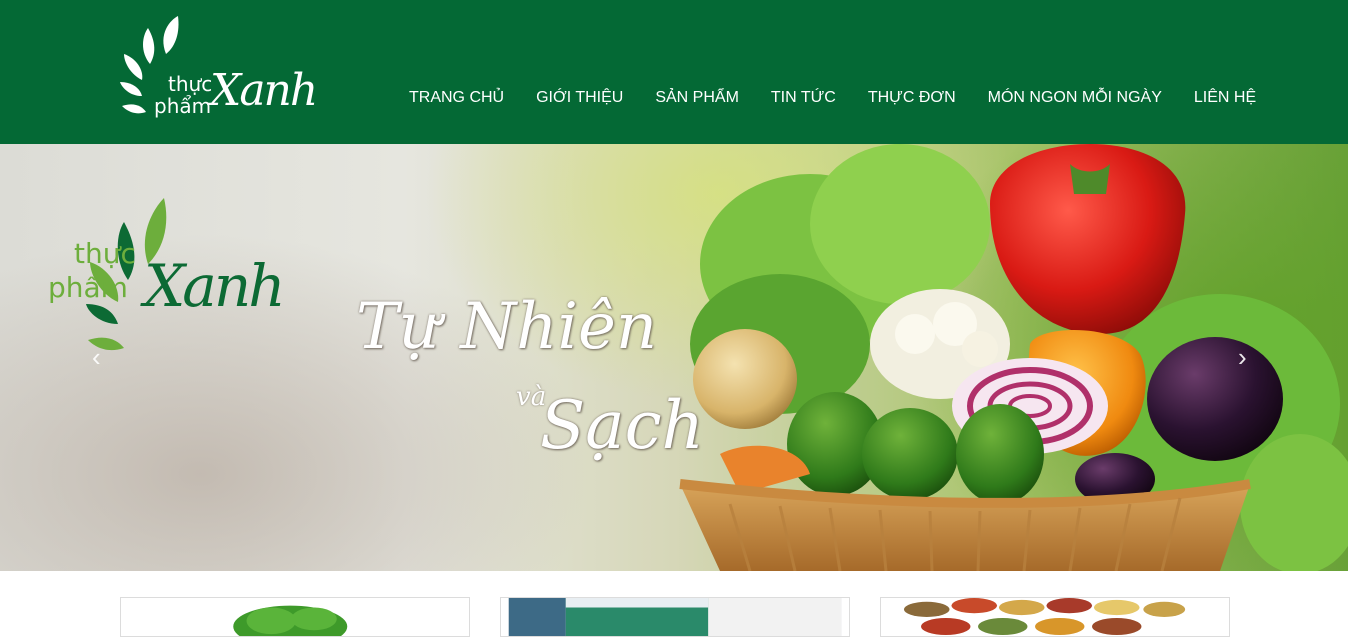 The width and height of the screenshot is (1348, 637). Describe the element at coordinates (1075, 99) in the screenshot. I see `nav-item-daily-dishes: MÓN NGON MỖI NGÀY` at that location.